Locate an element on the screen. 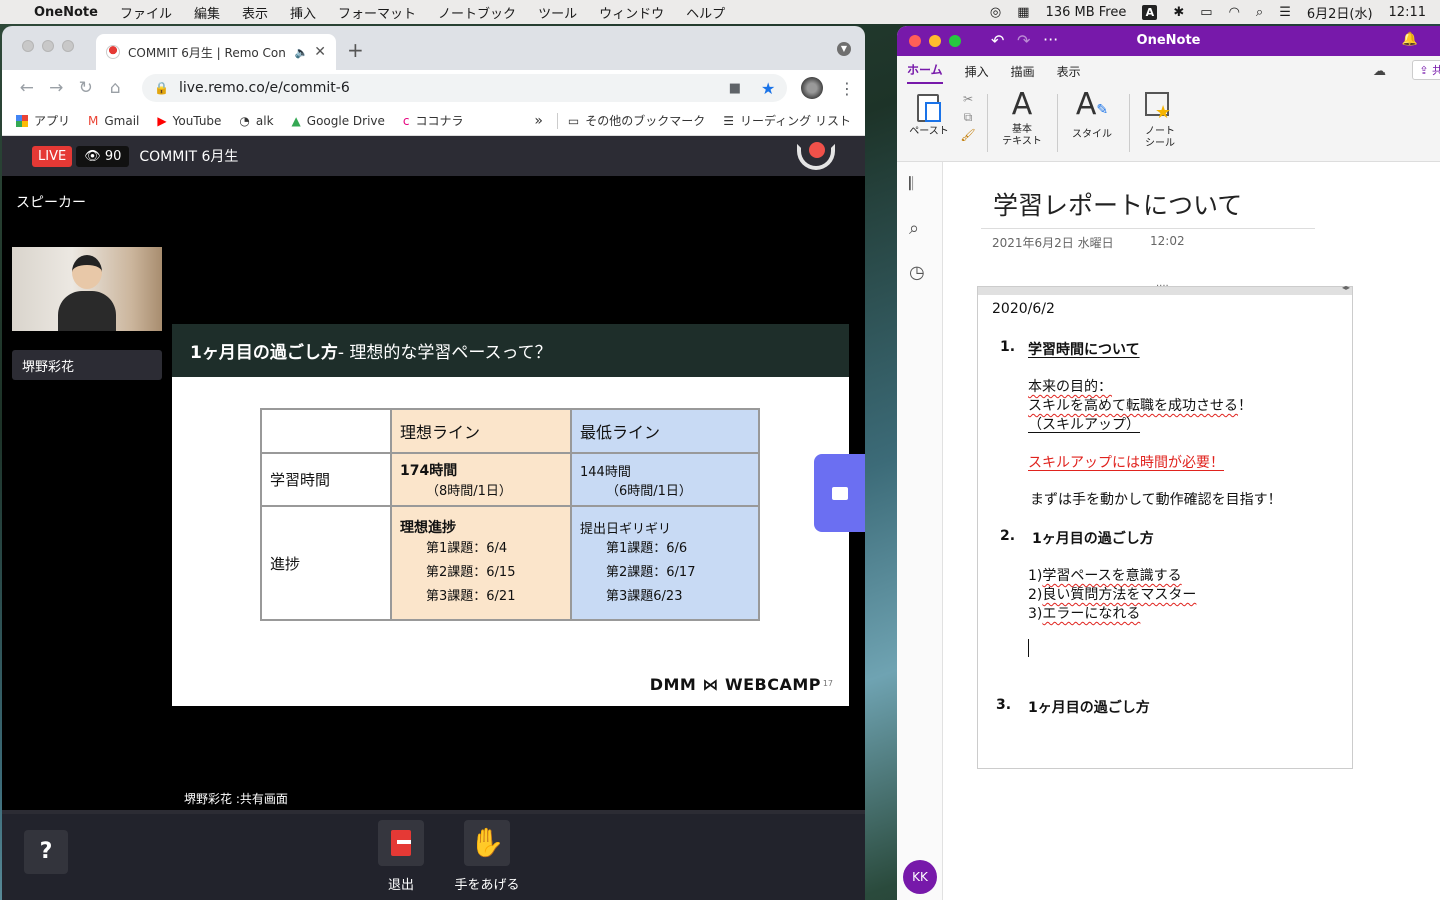 The width and height of the screenshot is (1440, 900). note-container-handle: ···· ◂▸ is located at coordinates (1165, 288).